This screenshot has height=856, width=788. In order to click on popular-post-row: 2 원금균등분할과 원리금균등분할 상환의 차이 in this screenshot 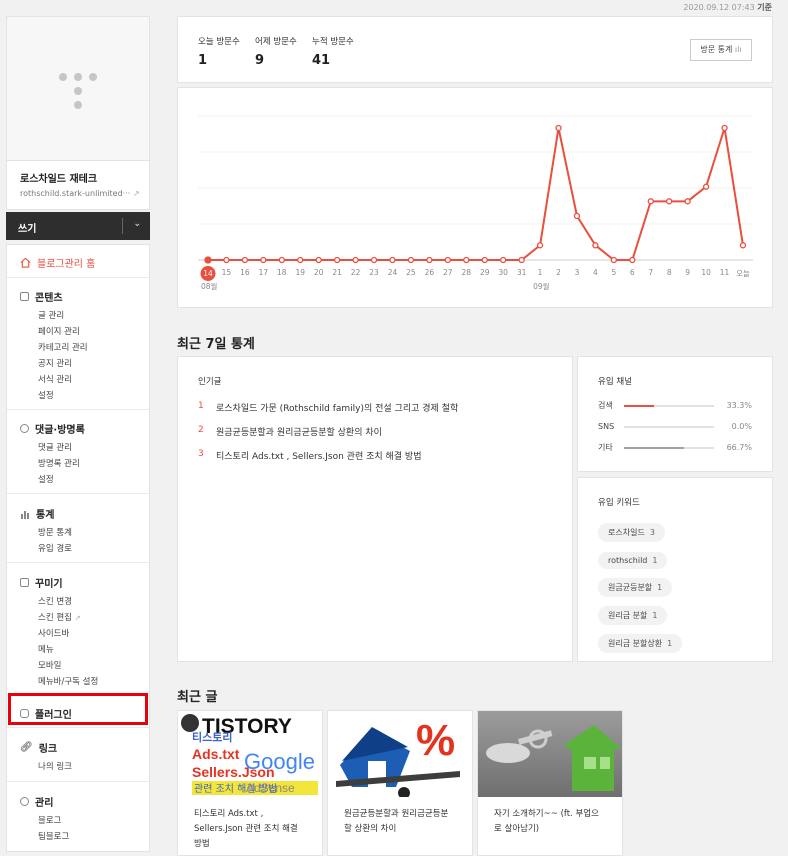, I will do `click(375, 437)`.